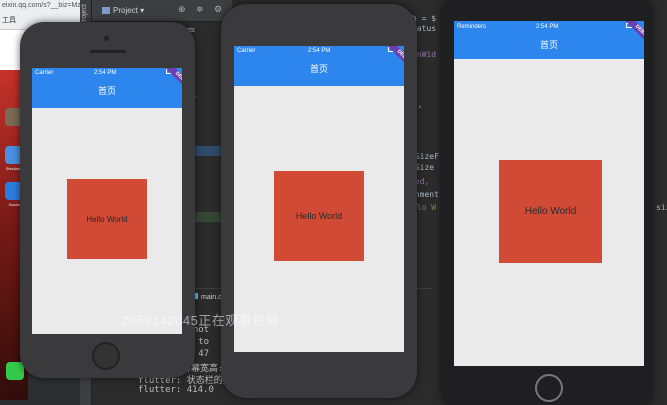 Image resolution: width=667 pixels, height=405 pixels. Describe the element at coordinates (176, 390) in the screenshot. I see `console-line: flutter: 414.0` at that location.